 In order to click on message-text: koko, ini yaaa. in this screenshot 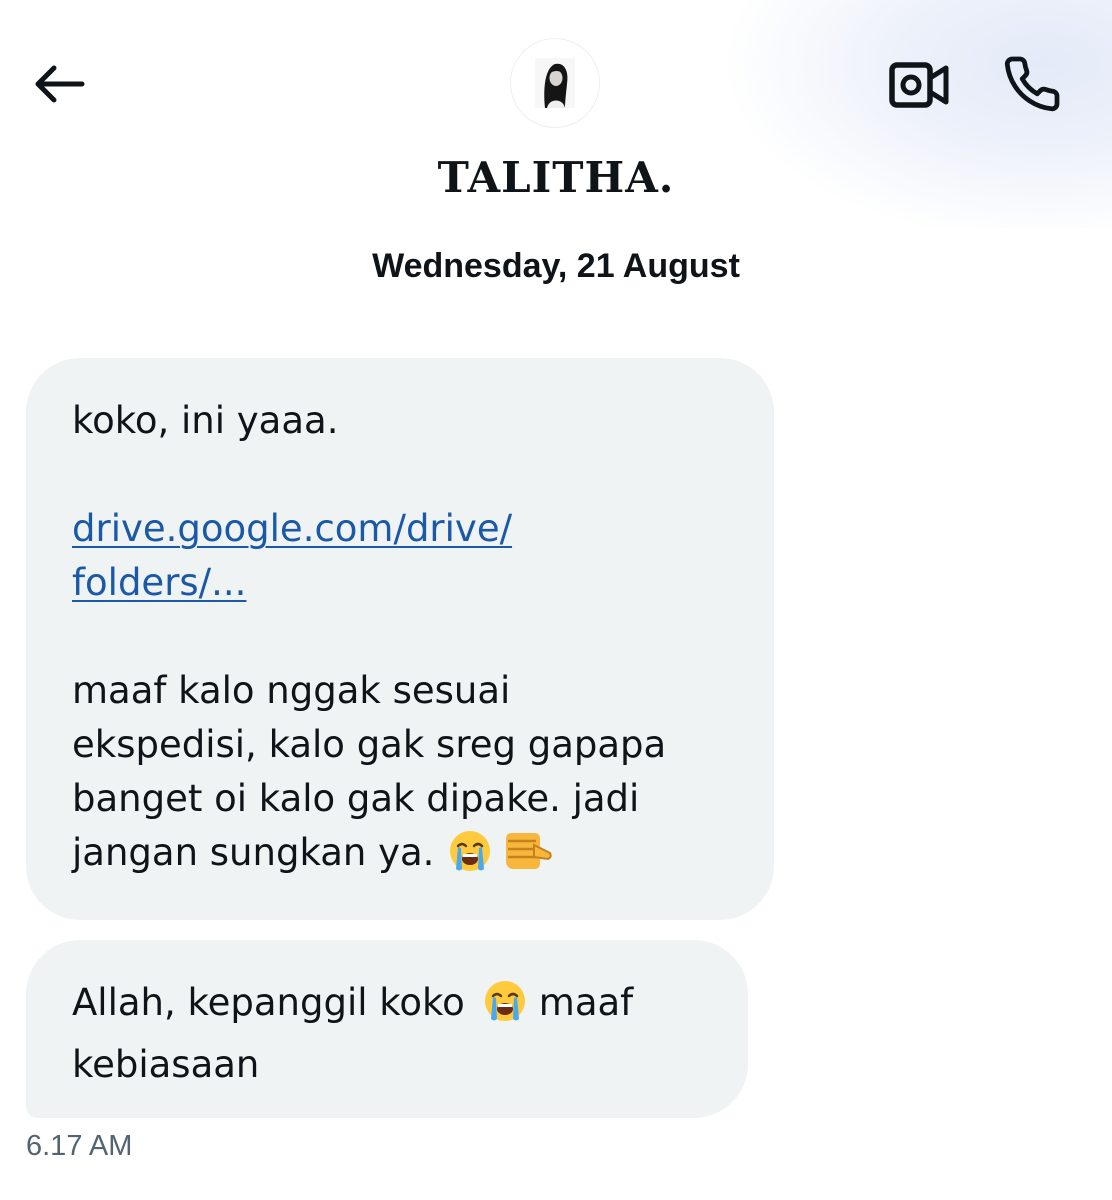, I will do `click(205, 420)`.